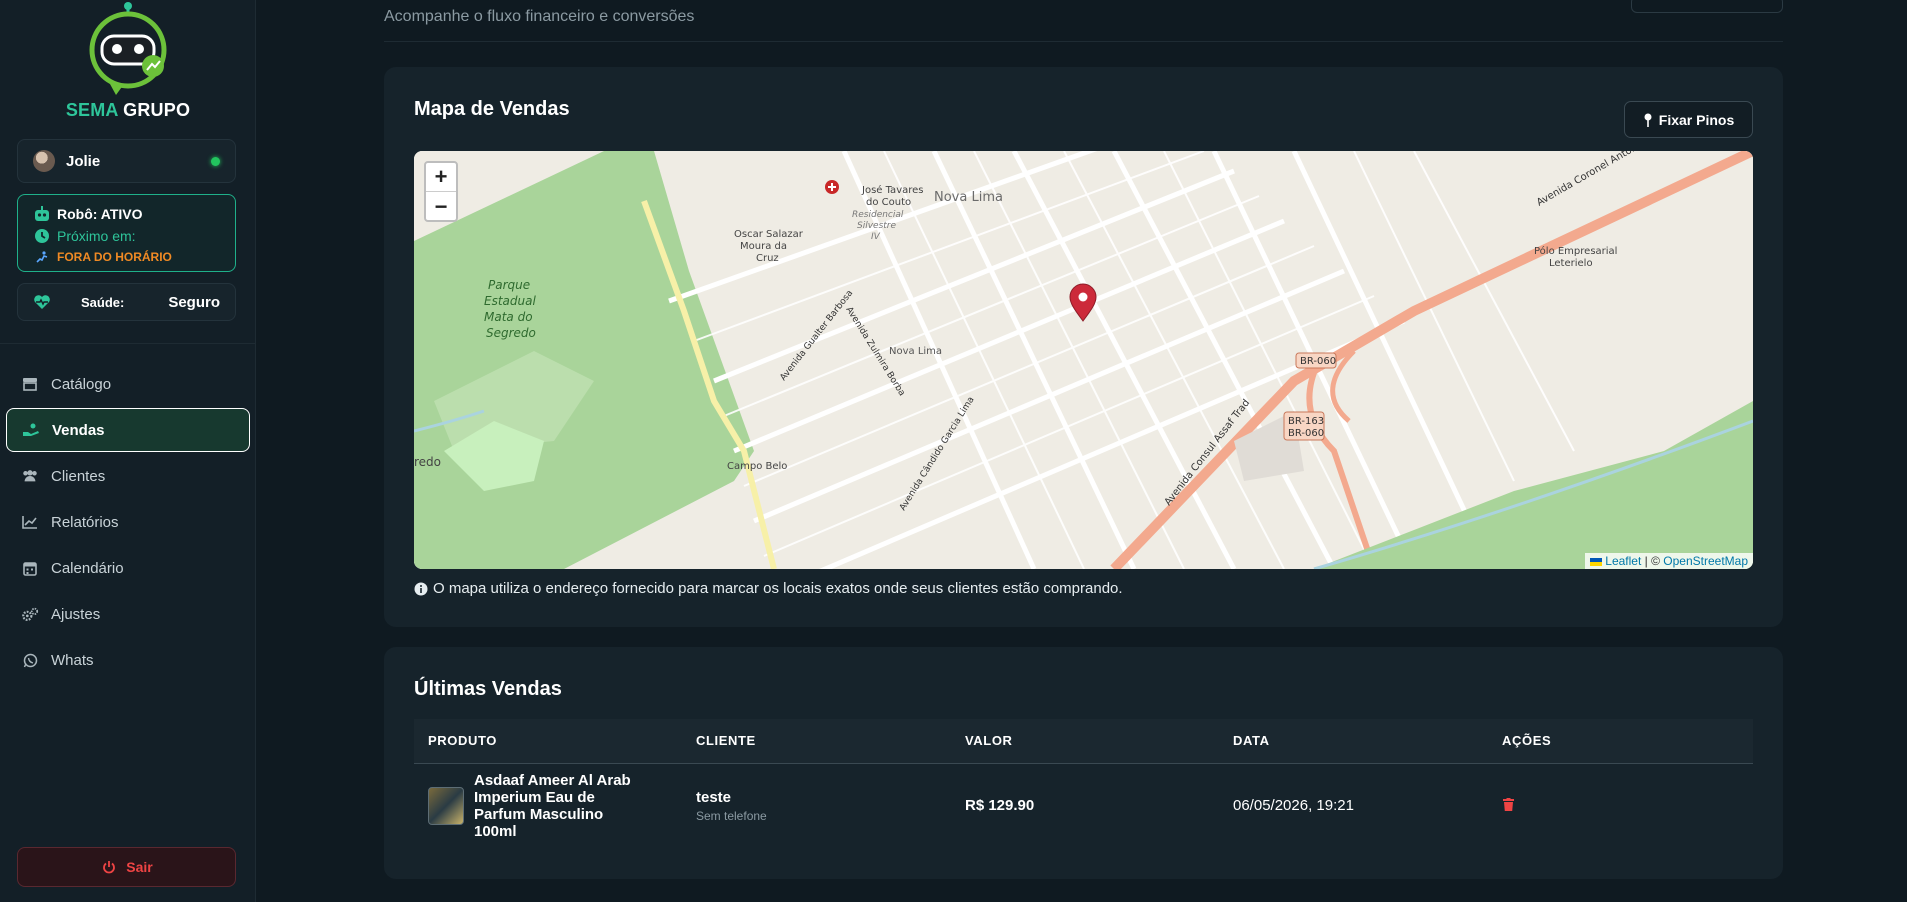 The width and height of the screenshot is (1907, 902). I want to click on client-name: teste, so click(714, 798).